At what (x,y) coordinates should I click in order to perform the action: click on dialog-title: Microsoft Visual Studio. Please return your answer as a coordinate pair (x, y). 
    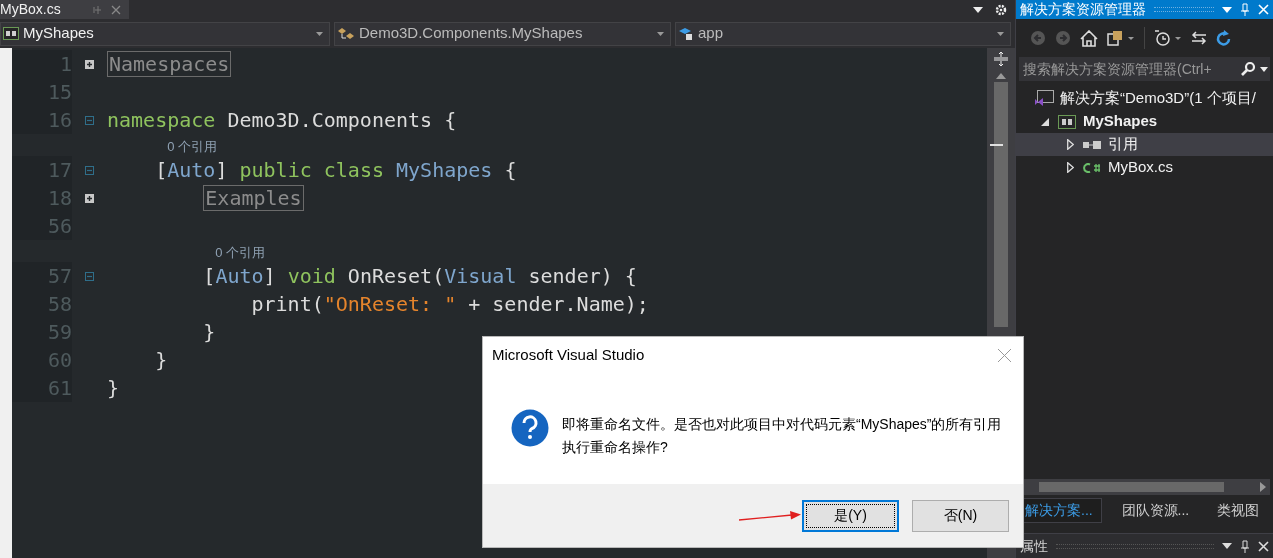
    Looking at the image, I should click on (568, 354).